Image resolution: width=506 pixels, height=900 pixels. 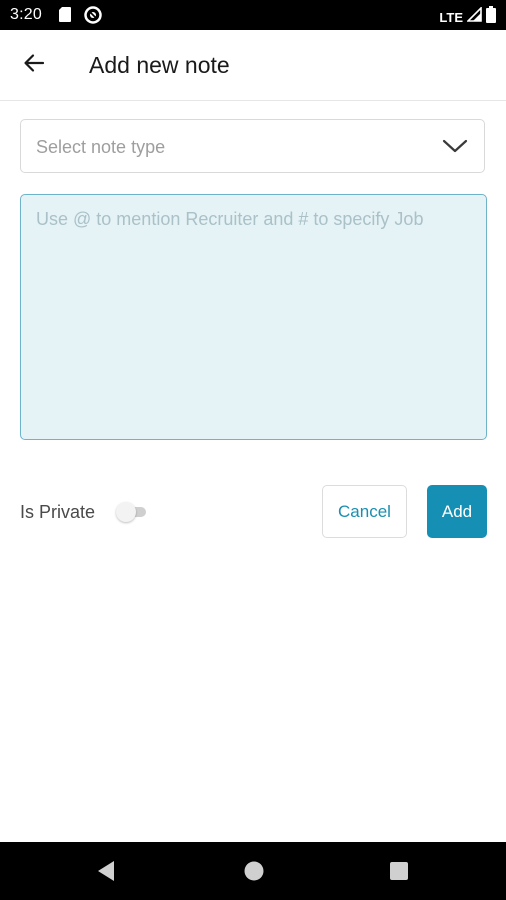 What do you see at coordinates (364, 511) in the screenshot?
I see `cancel-button: Cancel` at bounding box center [364, 511].